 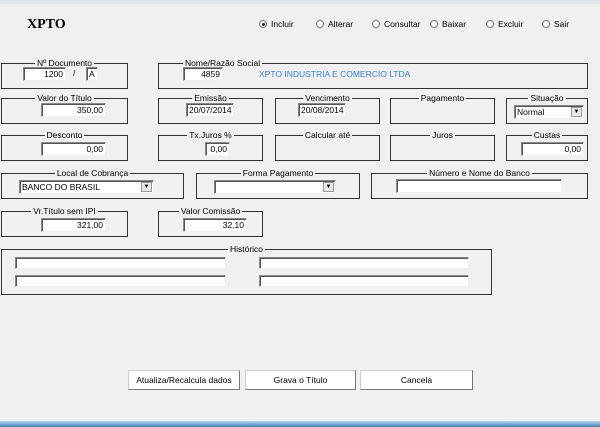 What do you see at coordinates (442, 145) in the screenshot?
I see `juros-group: Juros` at bounding box center [442, 145].